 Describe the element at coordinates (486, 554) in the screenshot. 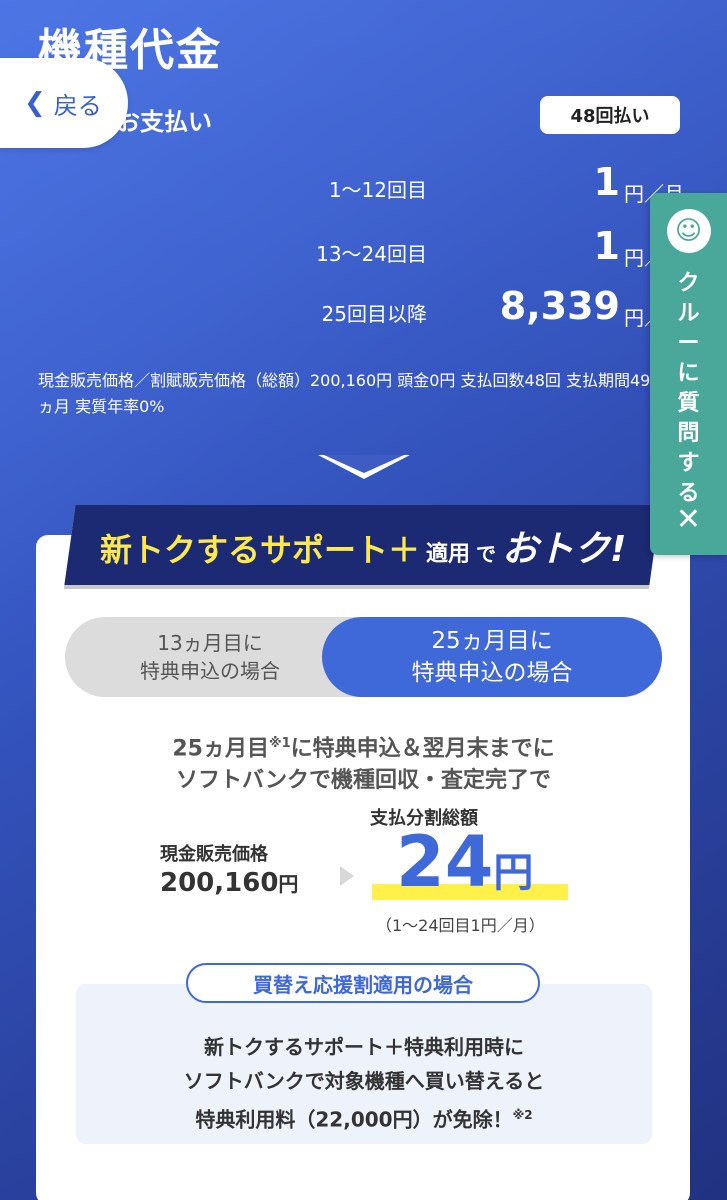

I see `ribbon-de: で` at that location.